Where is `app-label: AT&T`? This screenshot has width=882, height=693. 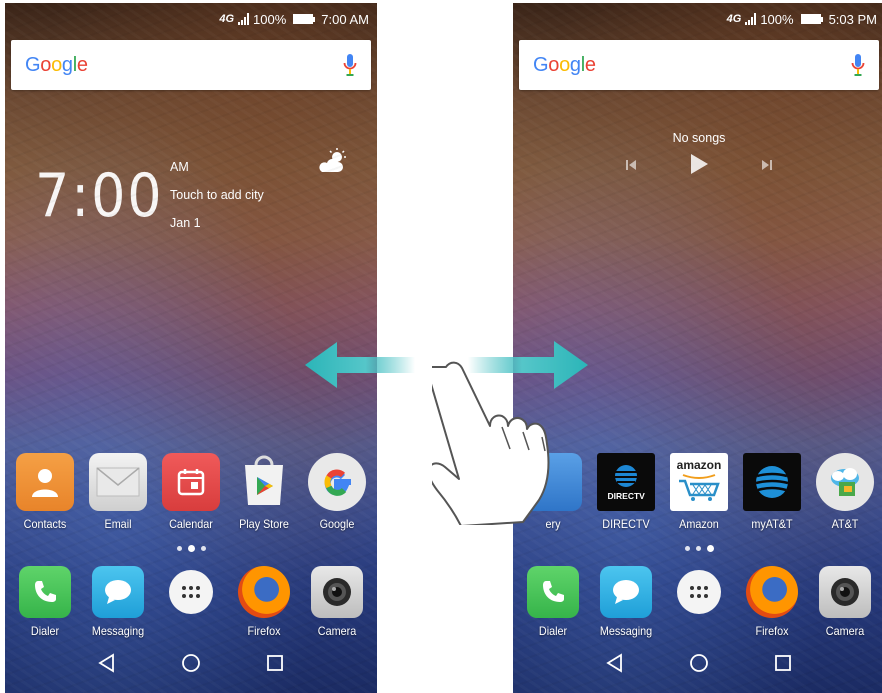 app-label: AT&T is located at coordinates (844, 524).